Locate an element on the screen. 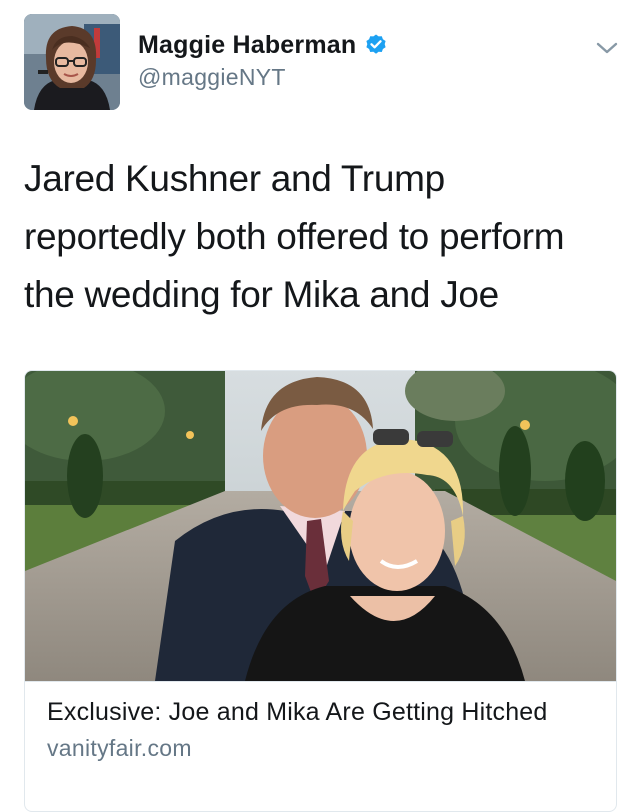  author-name-row: Maggie Haberman is located at coordinates (263, 45).